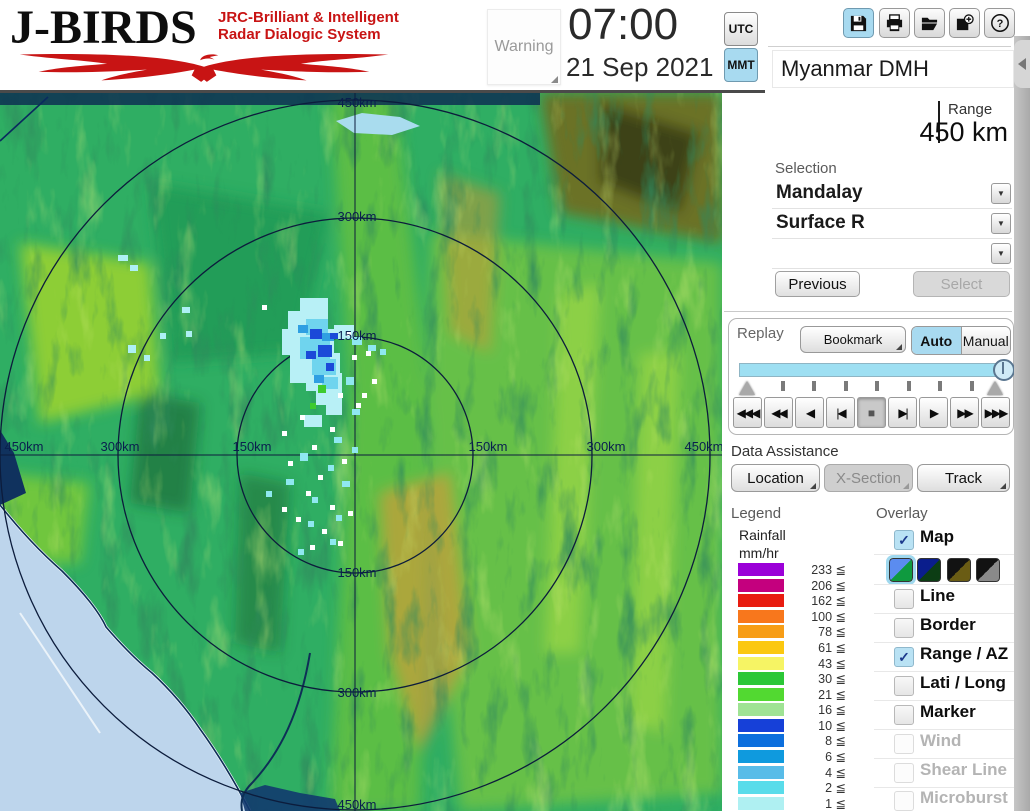  Describe the element at coordinates (1001, 253) in the screenshot. I see `extra-dropdown-button: ▼` at that location.